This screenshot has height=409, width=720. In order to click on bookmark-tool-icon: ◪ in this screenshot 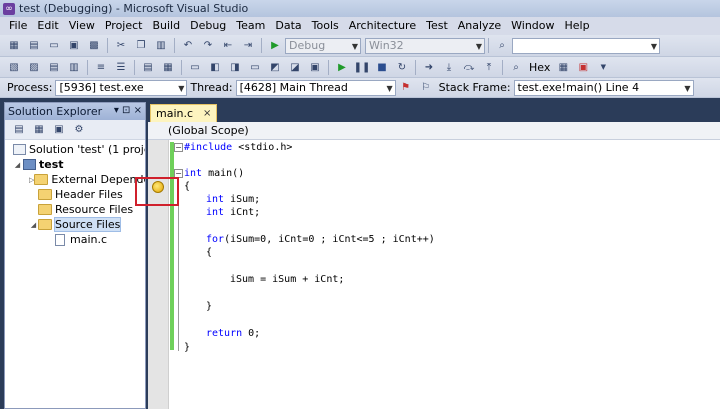, I will do `click(295, 67)`.